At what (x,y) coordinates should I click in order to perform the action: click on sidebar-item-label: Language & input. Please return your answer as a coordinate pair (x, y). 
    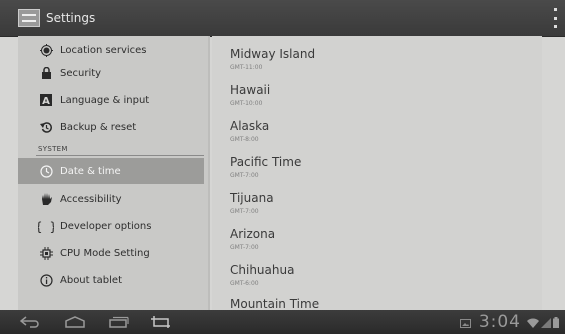
    Looking at the image, I should click on (105, 100).